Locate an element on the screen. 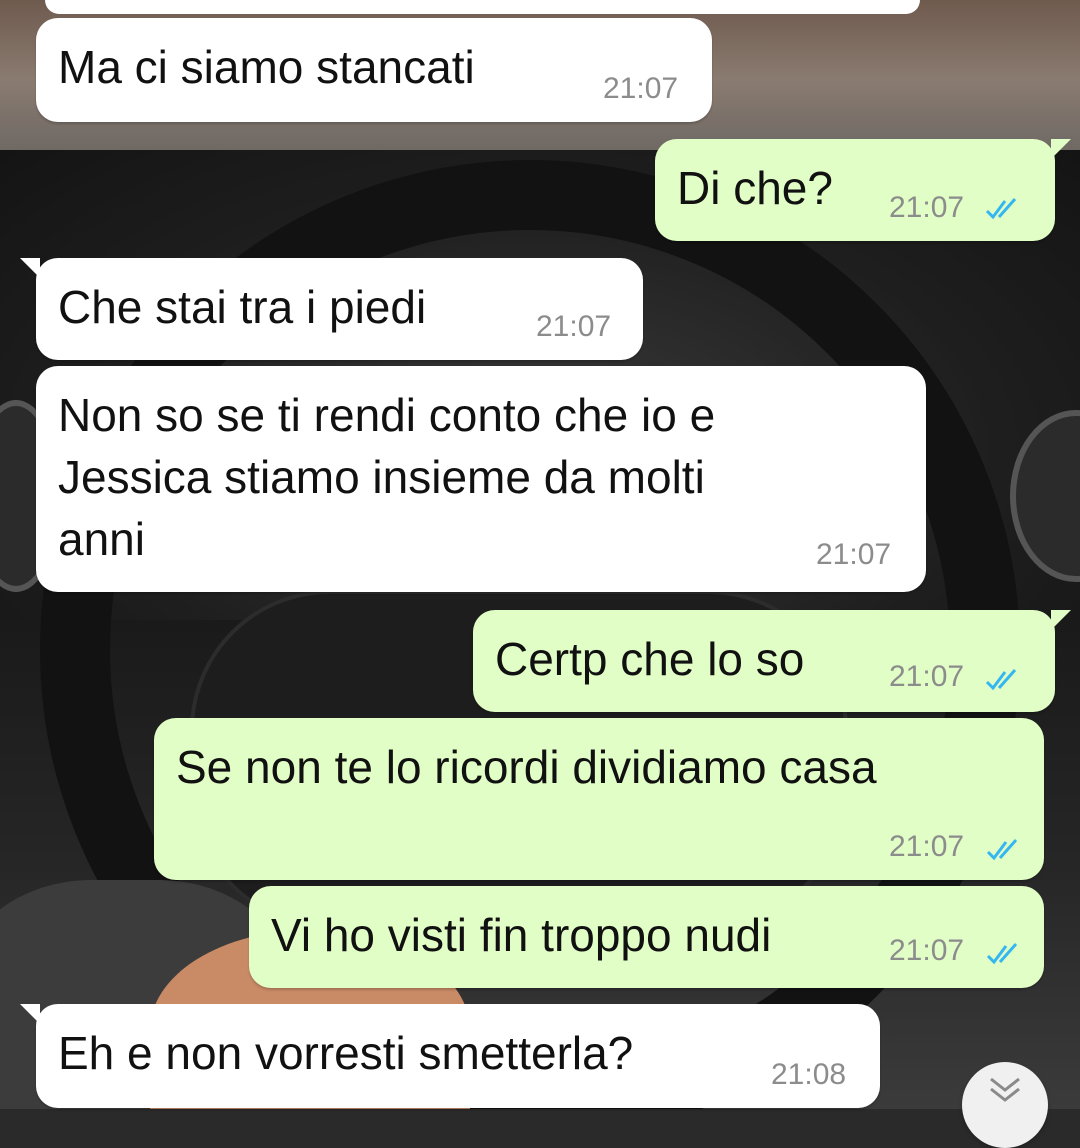 The height and width of the screenshot is (1148, 1080). message-outgoing: Di che? 21:07 is located at coordinates (863, 190).